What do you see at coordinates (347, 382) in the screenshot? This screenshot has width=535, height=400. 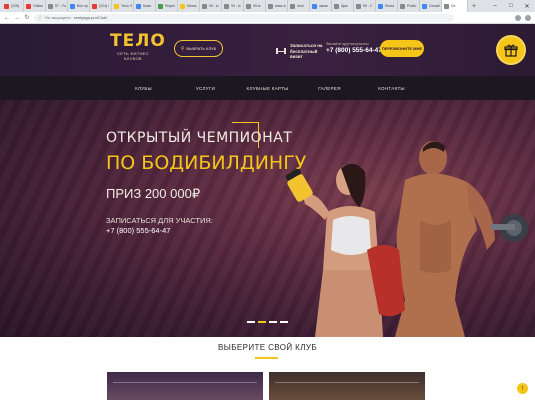 I see `card-decoration` at bounding box center [347, 382].